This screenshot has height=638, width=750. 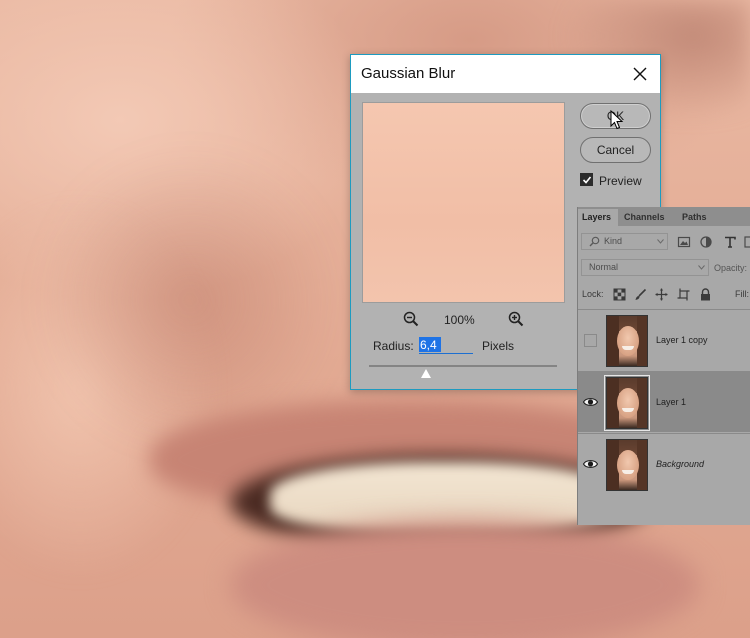 I want to click on search-icon, so click(x=594, y=241).